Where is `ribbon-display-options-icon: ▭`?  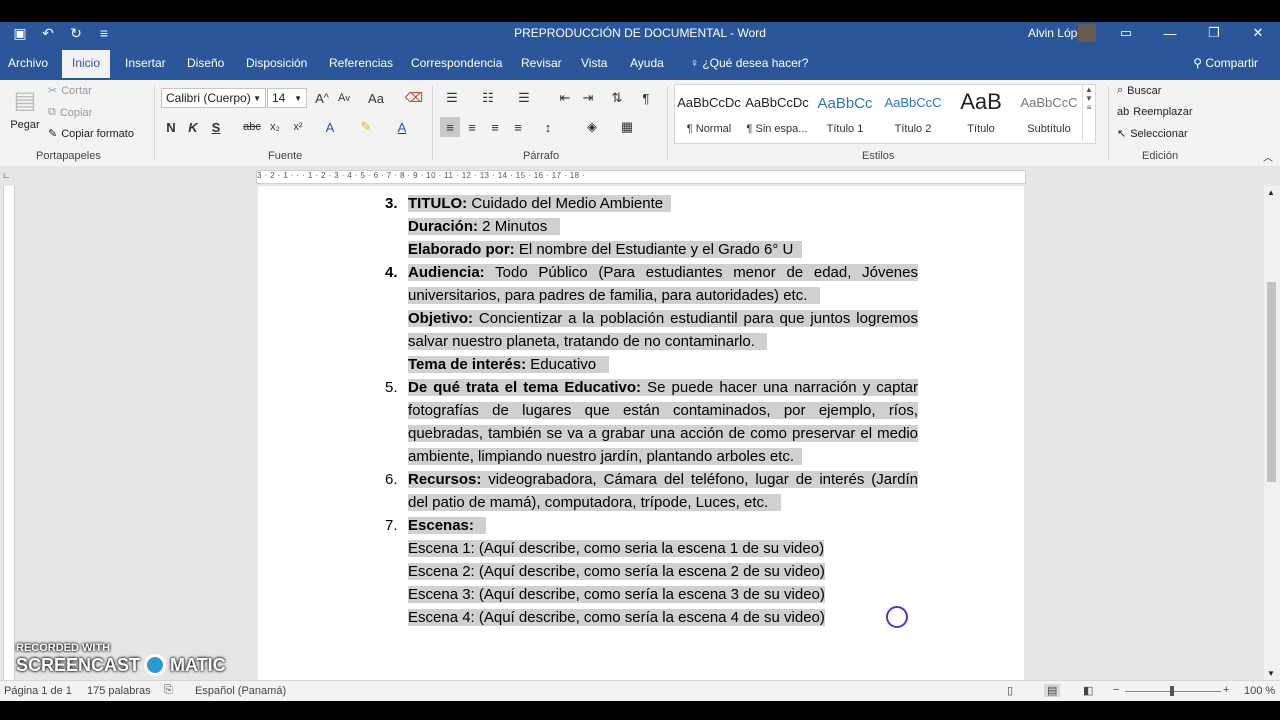 ribbon-display-options-icon: ▭ is located at coordinates (1126, 33).